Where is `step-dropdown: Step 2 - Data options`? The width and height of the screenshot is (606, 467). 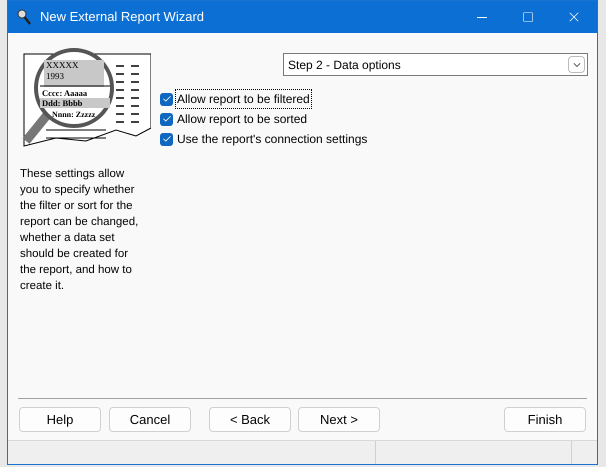 step-dropdown: Step 2 - Data options is located at coordinates (435, 64).